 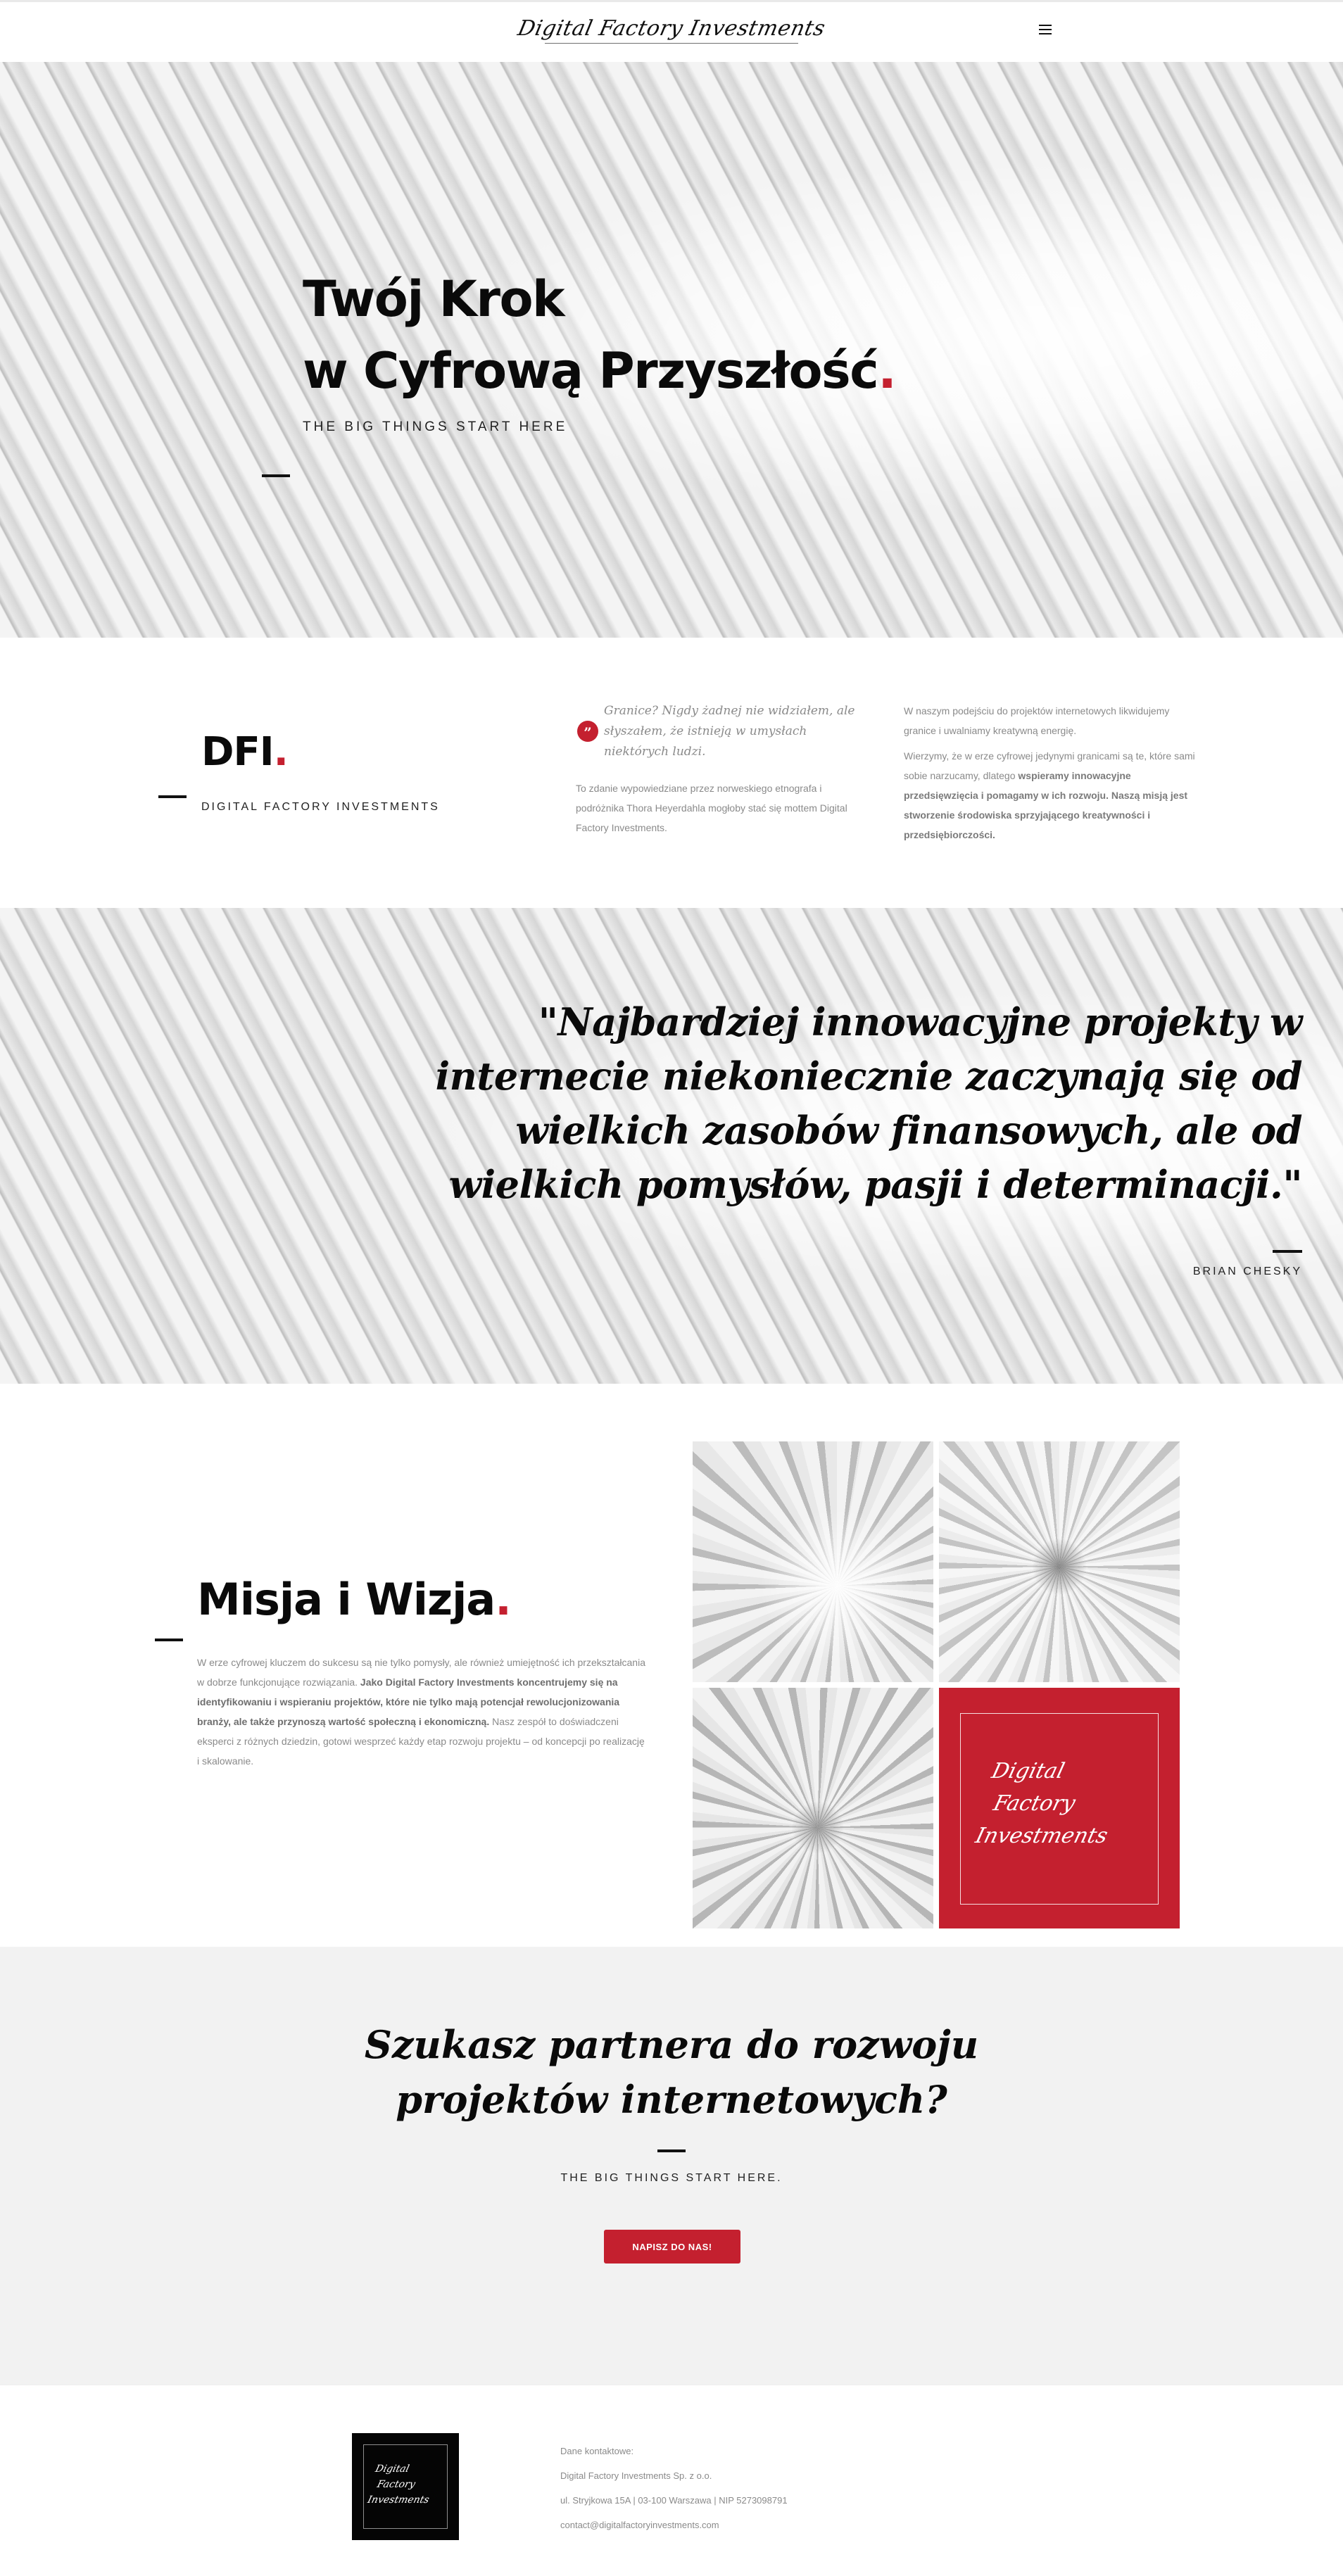 What do you see at coordinates (276, 475) in the screenshot?
I see `hero-dash-decoration` at bounding box center [276, 475].